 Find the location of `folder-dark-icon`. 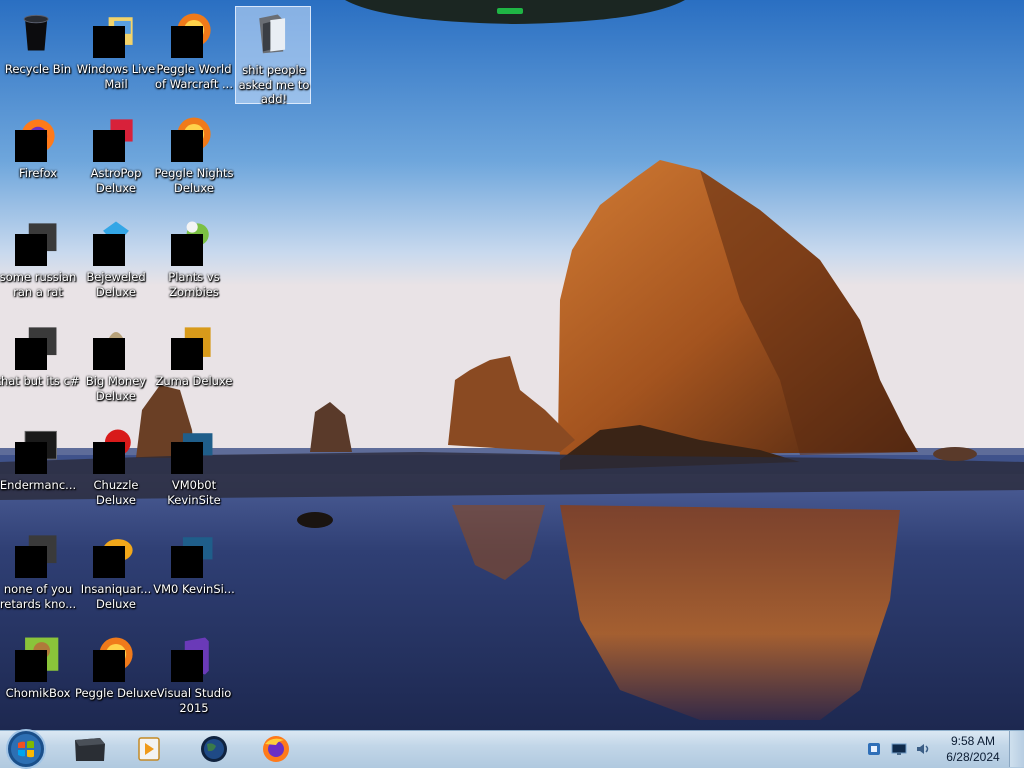

folder-dark-icon is located at coordinates (90, 749).